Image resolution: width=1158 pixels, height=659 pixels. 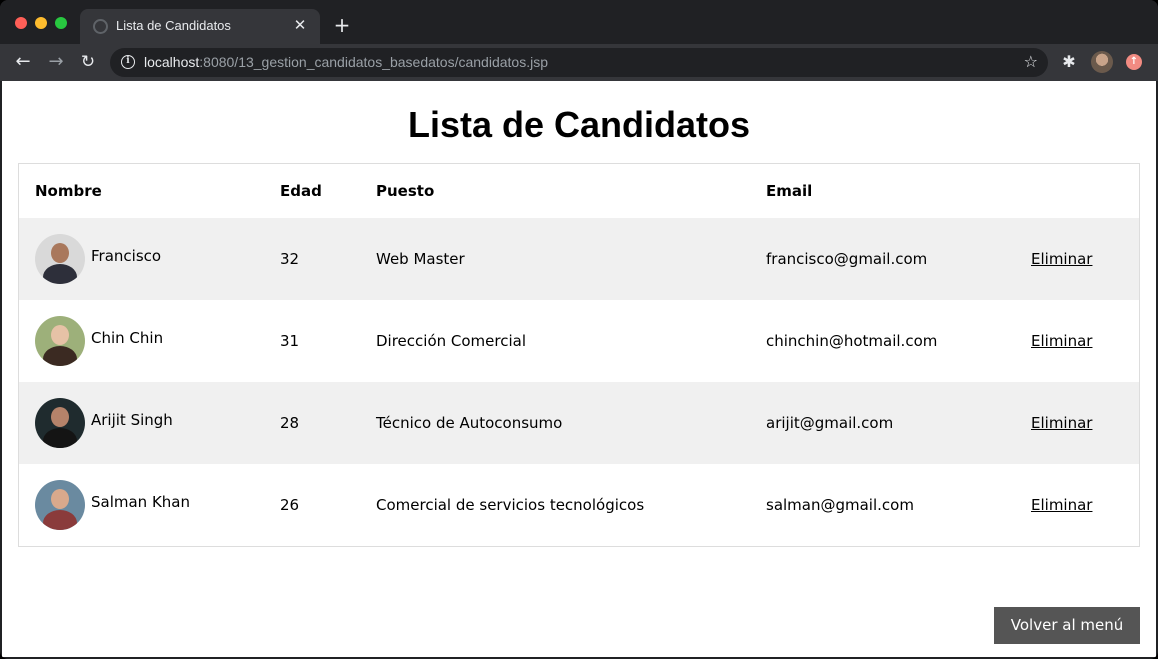 I want to click on cell-nombre: Salman Khan, so click(x=141, y=505).